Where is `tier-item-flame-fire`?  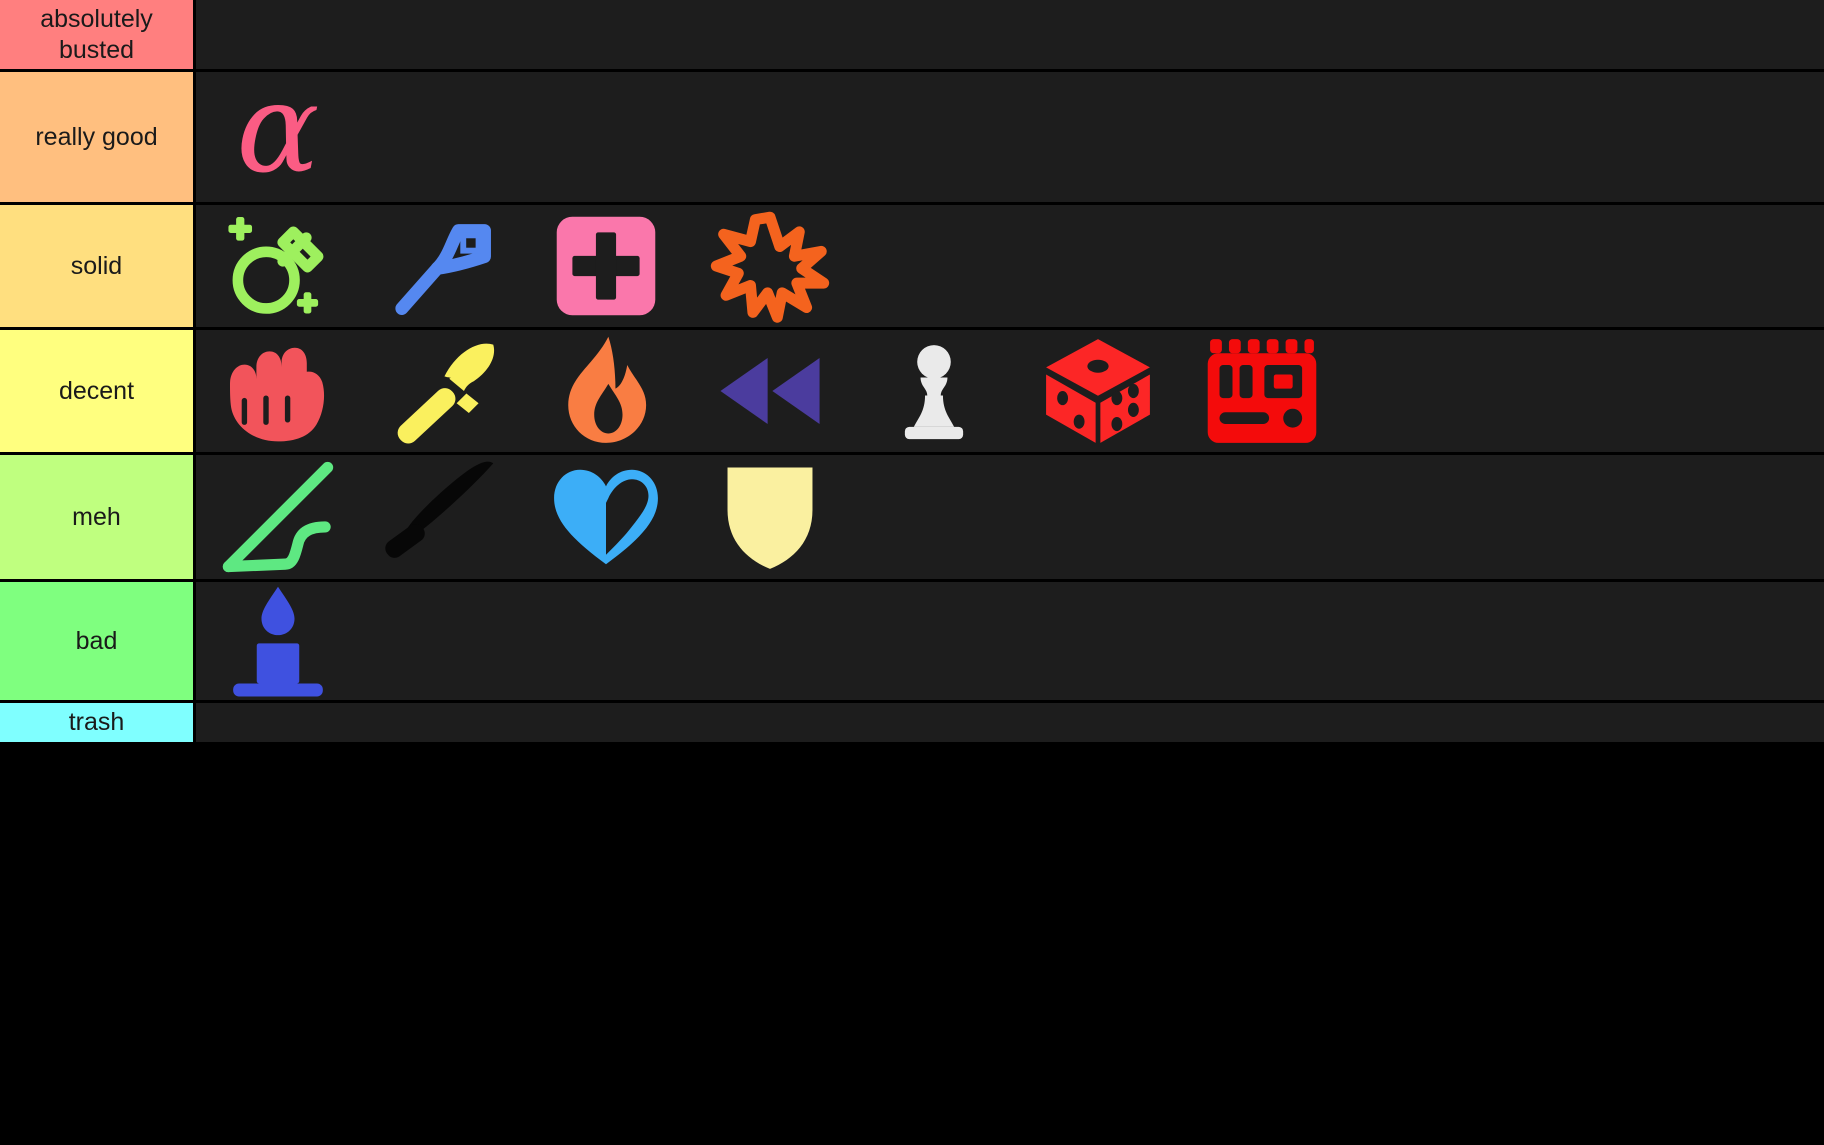 tier-item-flame-fire is located at coordinates (606, 391).